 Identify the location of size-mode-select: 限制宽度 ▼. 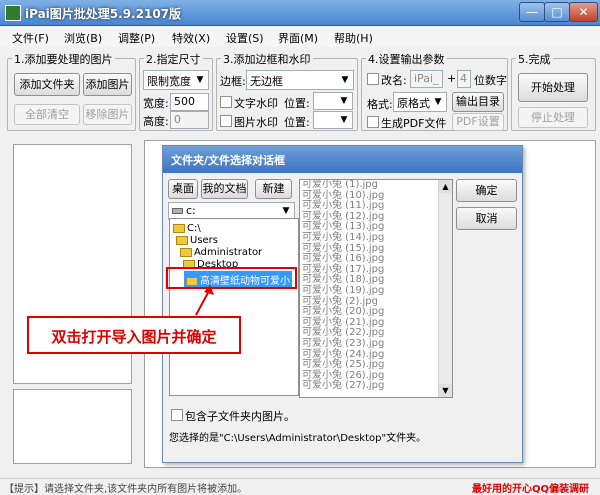
(176, 80).